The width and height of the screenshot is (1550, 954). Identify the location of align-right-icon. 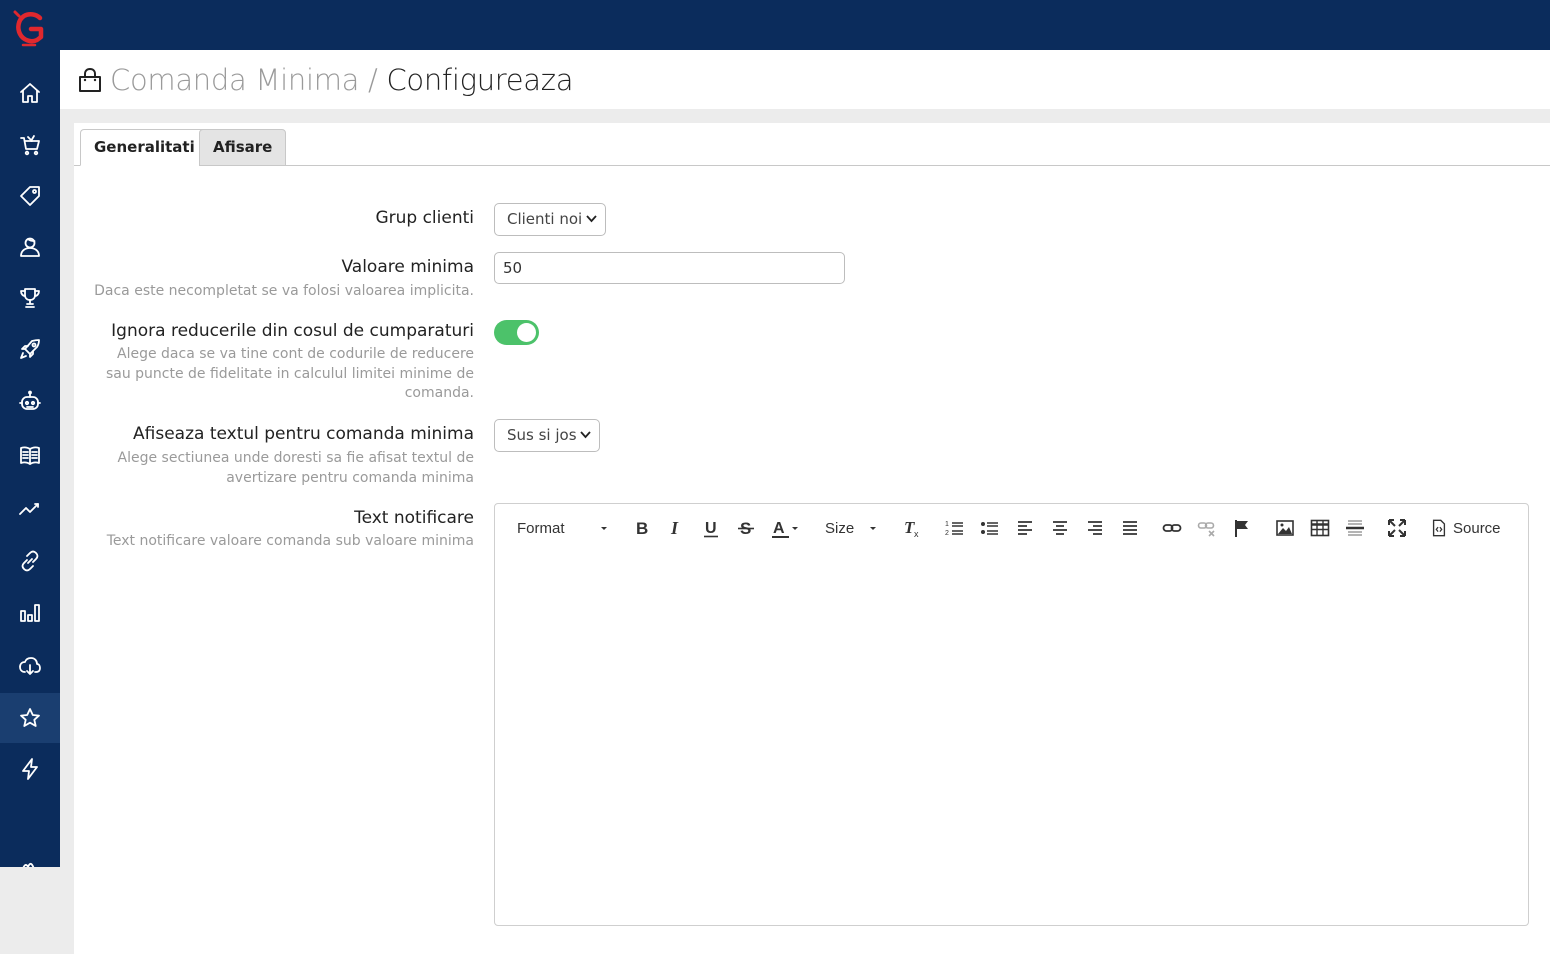
(1095, 528).